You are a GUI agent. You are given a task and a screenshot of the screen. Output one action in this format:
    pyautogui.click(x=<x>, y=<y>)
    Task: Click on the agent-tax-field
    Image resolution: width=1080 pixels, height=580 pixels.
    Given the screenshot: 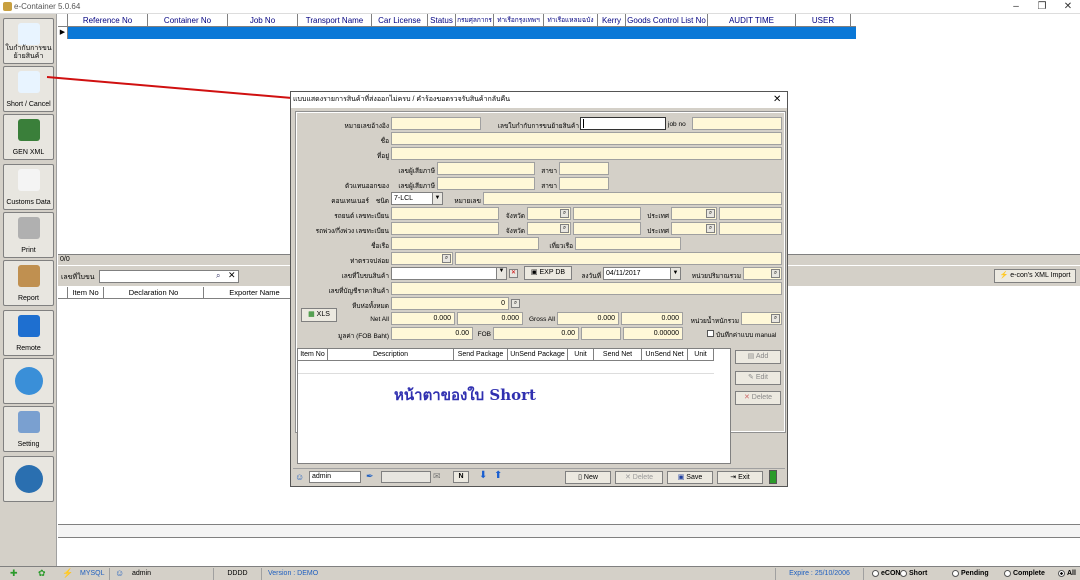 What is the action you would take?
    pyautogui.click(x=486, y=183)
    